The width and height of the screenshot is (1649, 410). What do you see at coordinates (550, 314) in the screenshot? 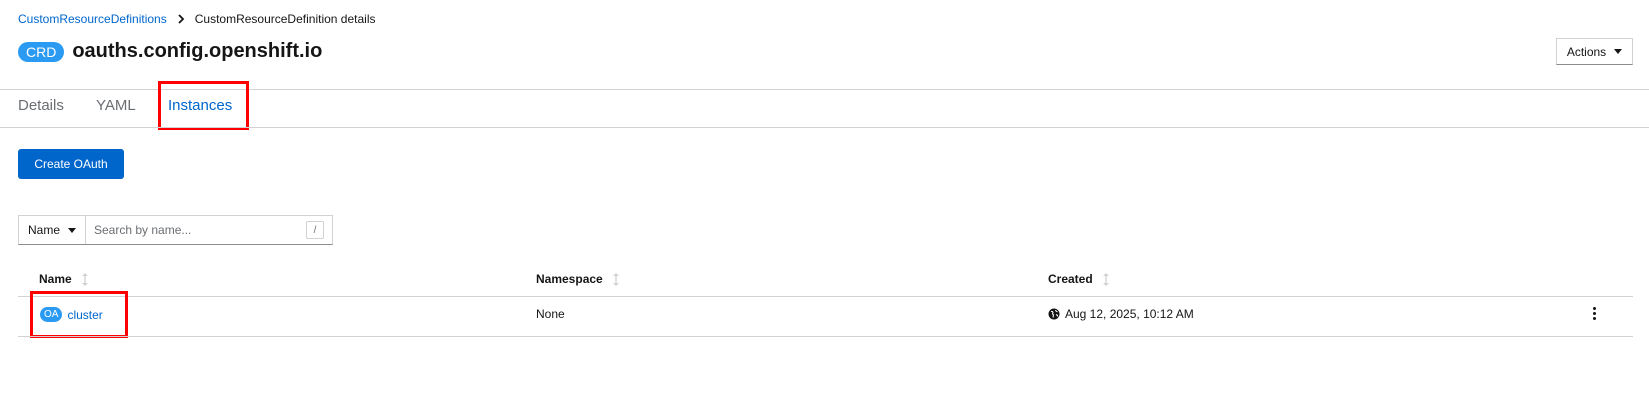
I see `cell-namespace: None` at bounding box center [550, 314].